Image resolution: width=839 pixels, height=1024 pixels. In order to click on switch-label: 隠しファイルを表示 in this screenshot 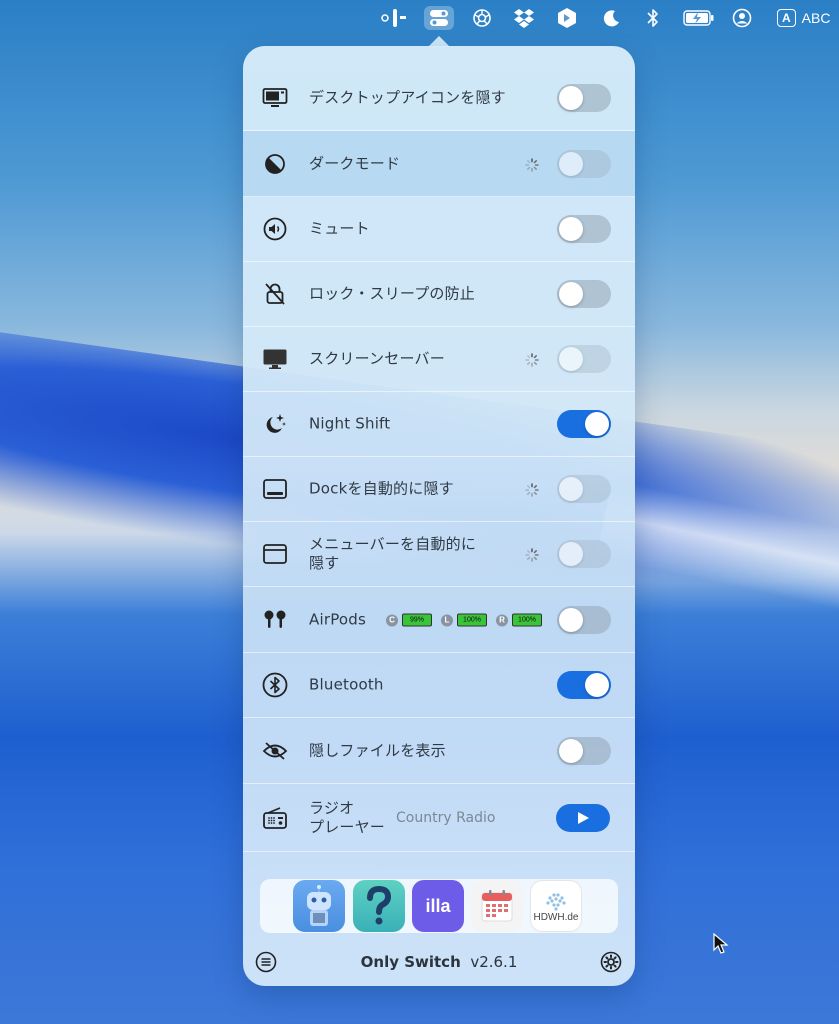, I will do `click(377, 750)`.